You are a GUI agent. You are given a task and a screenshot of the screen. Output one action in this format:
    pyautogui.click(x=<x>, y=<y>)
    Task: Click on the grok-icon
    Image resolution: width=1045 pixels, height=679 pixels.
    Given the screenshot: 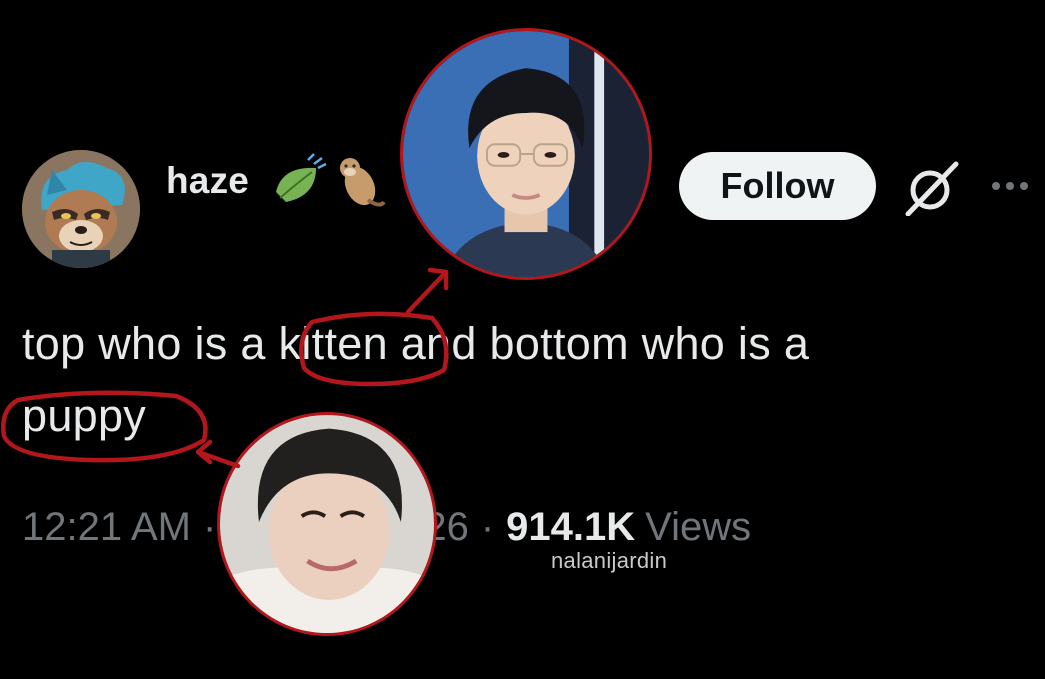 What is the action you would take?
    pyautogui.click(x=931, y=188)
    